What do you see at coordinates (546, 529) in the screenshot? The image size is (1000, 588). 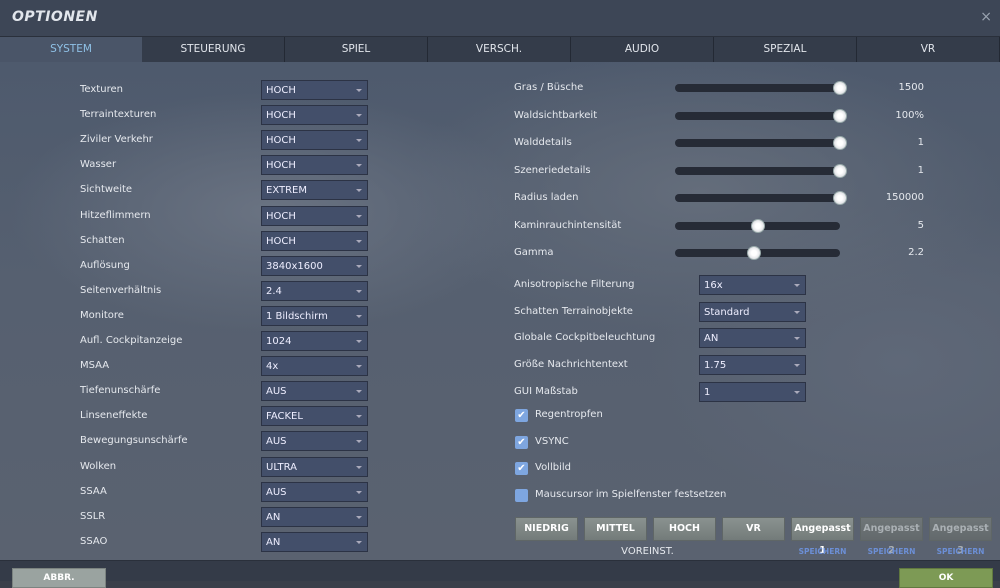 I see `preset-button: NIEDRIG` at bounding box center [546, 529].